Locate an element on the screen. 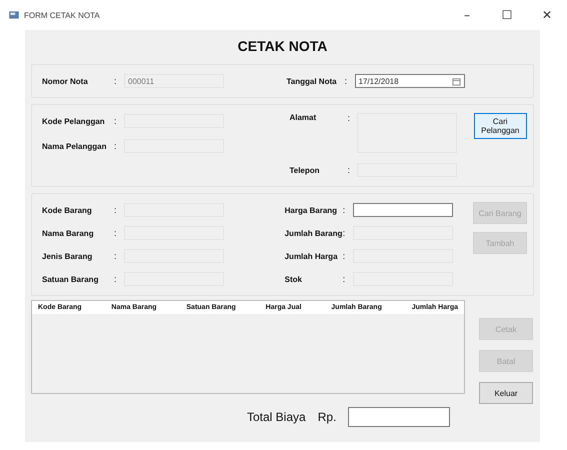 The width and height of the screenshot is (567, 450). field-label: Kode Pelanggan is located at coordinates (73, 121).